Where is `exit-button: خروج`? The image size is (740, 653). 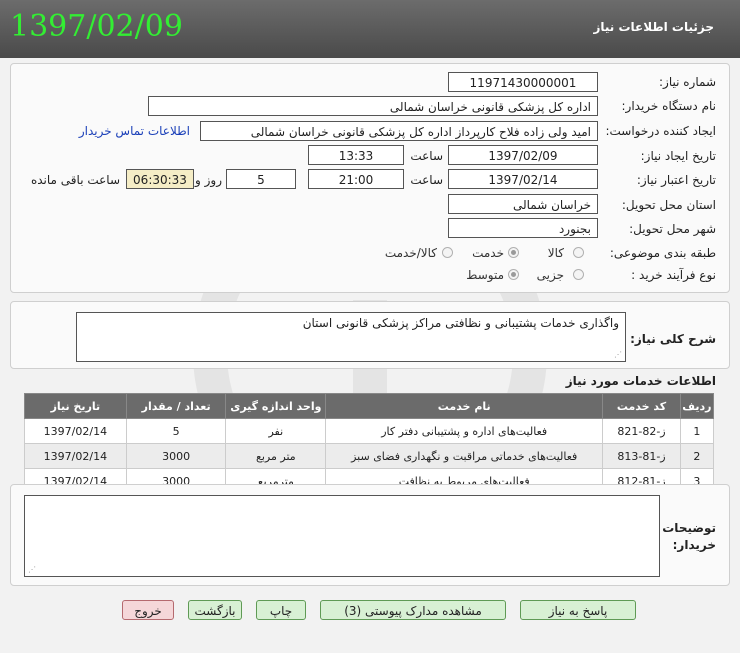 exit-button: خروج is located at coordinates (148, 610).